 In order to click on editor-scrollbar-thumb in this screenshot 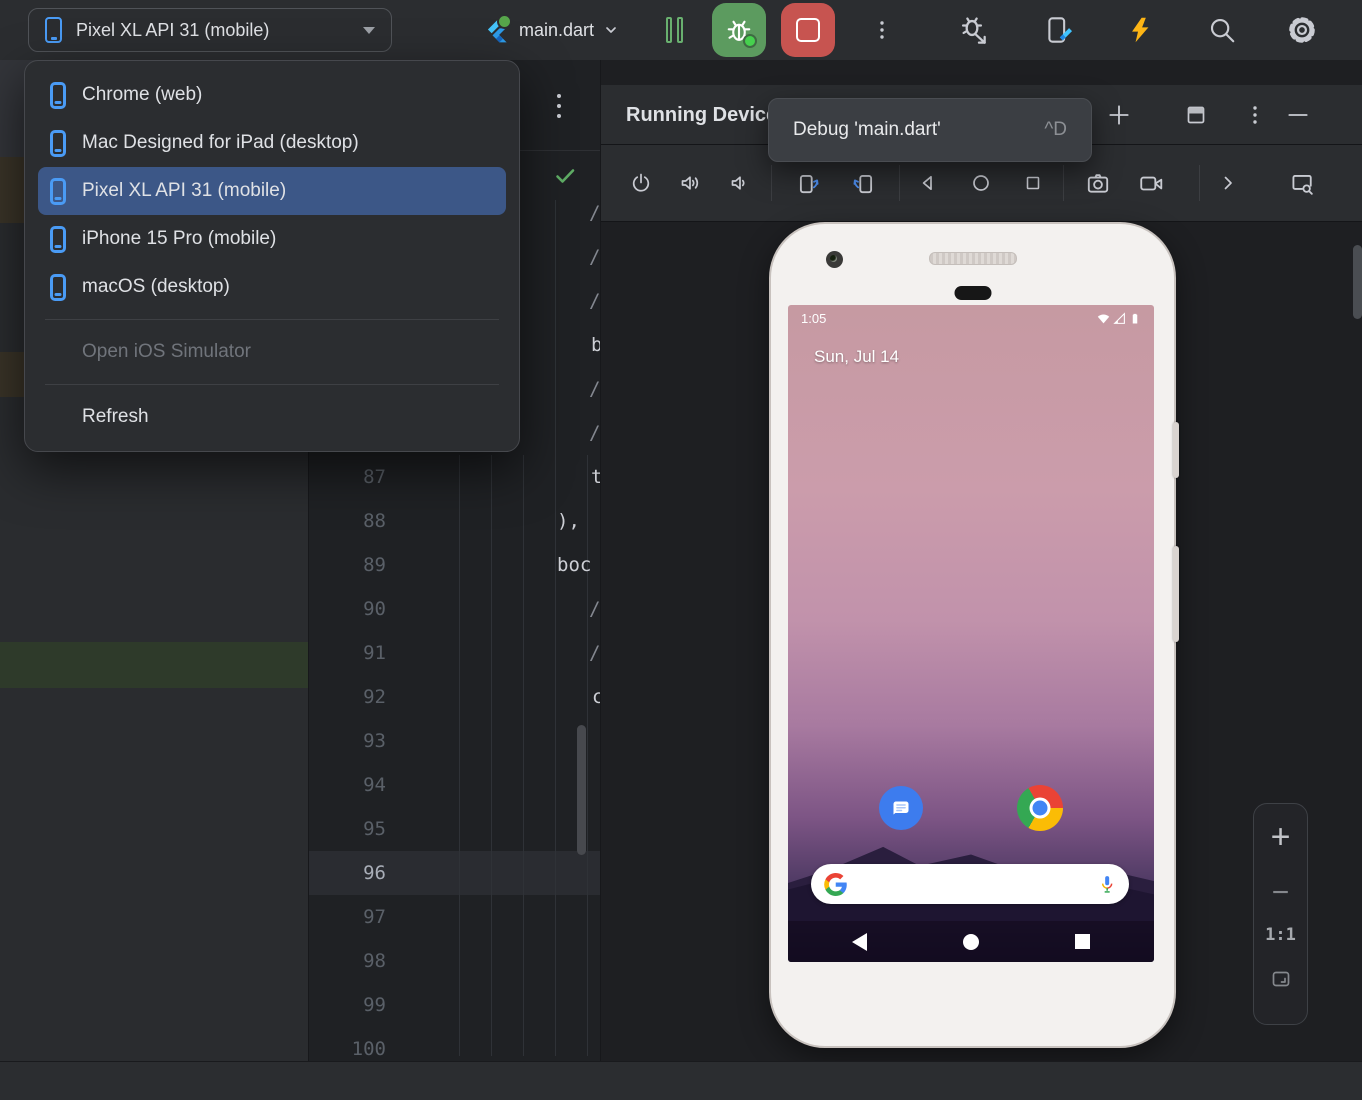, I will do `click(581, 790)`.